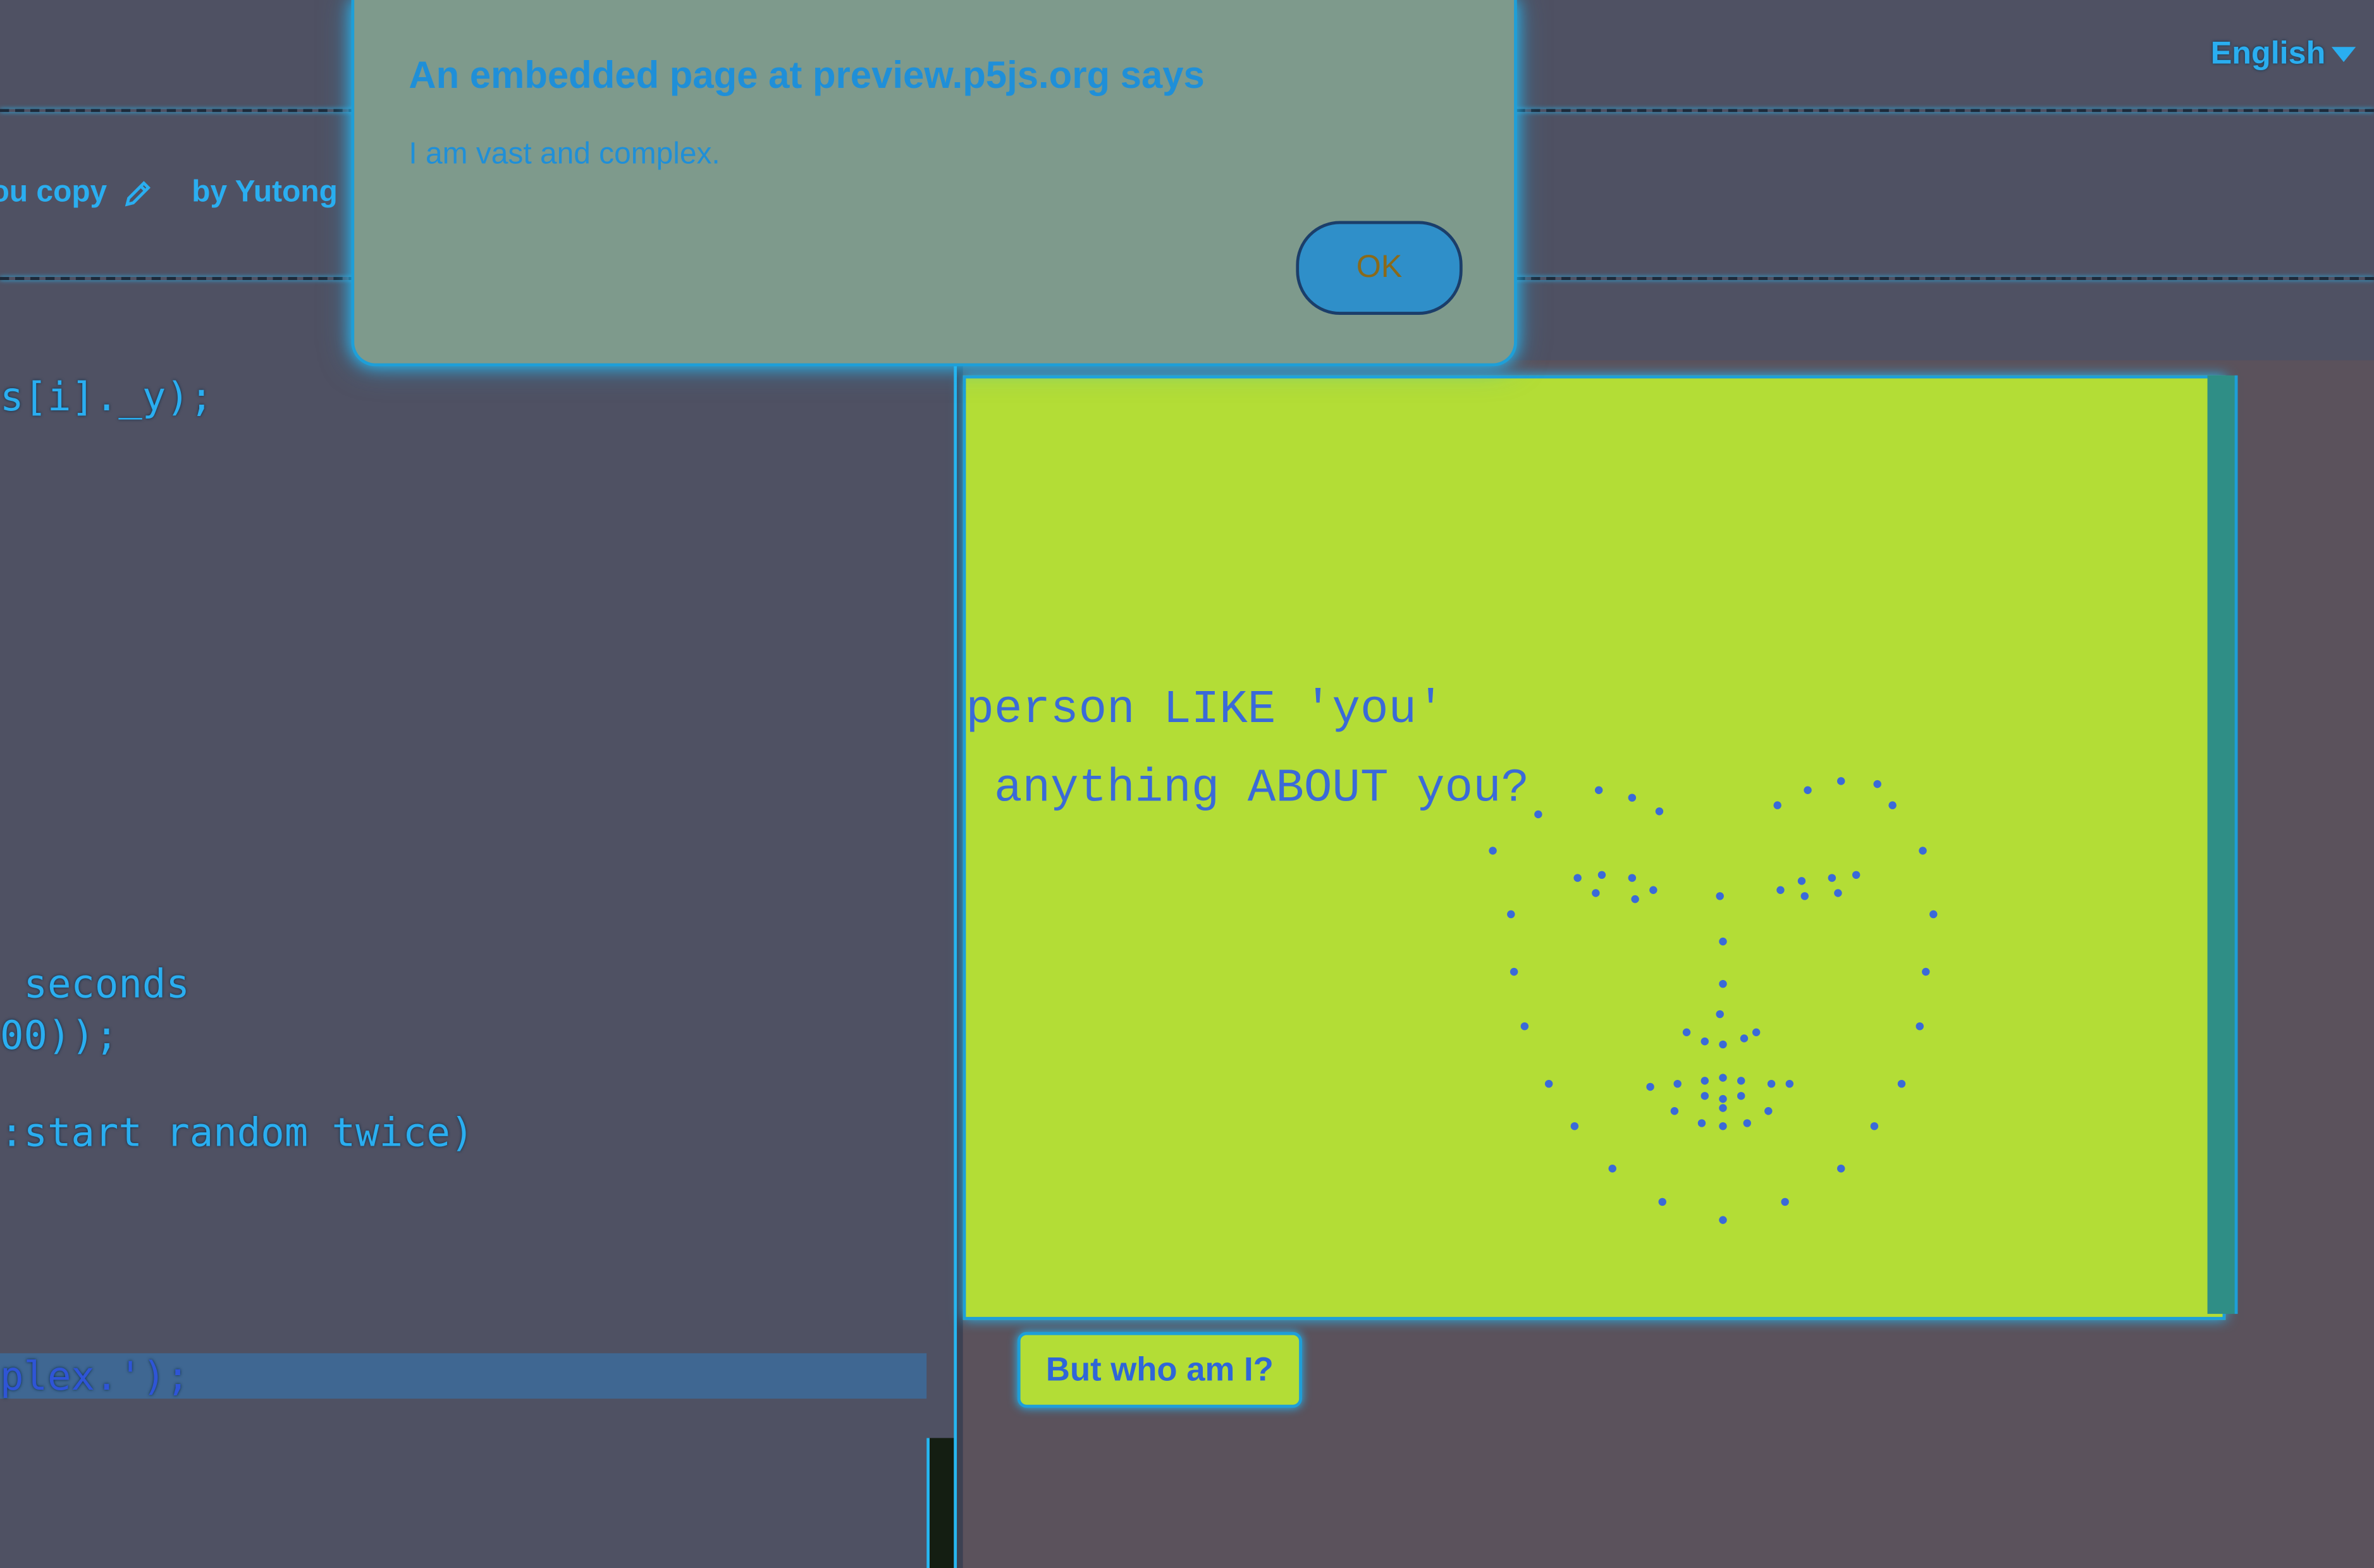  What do you see at coordinates (95, 985) in the screenshot?
I see `code-line: seconds` at bounding box center [95, 985].